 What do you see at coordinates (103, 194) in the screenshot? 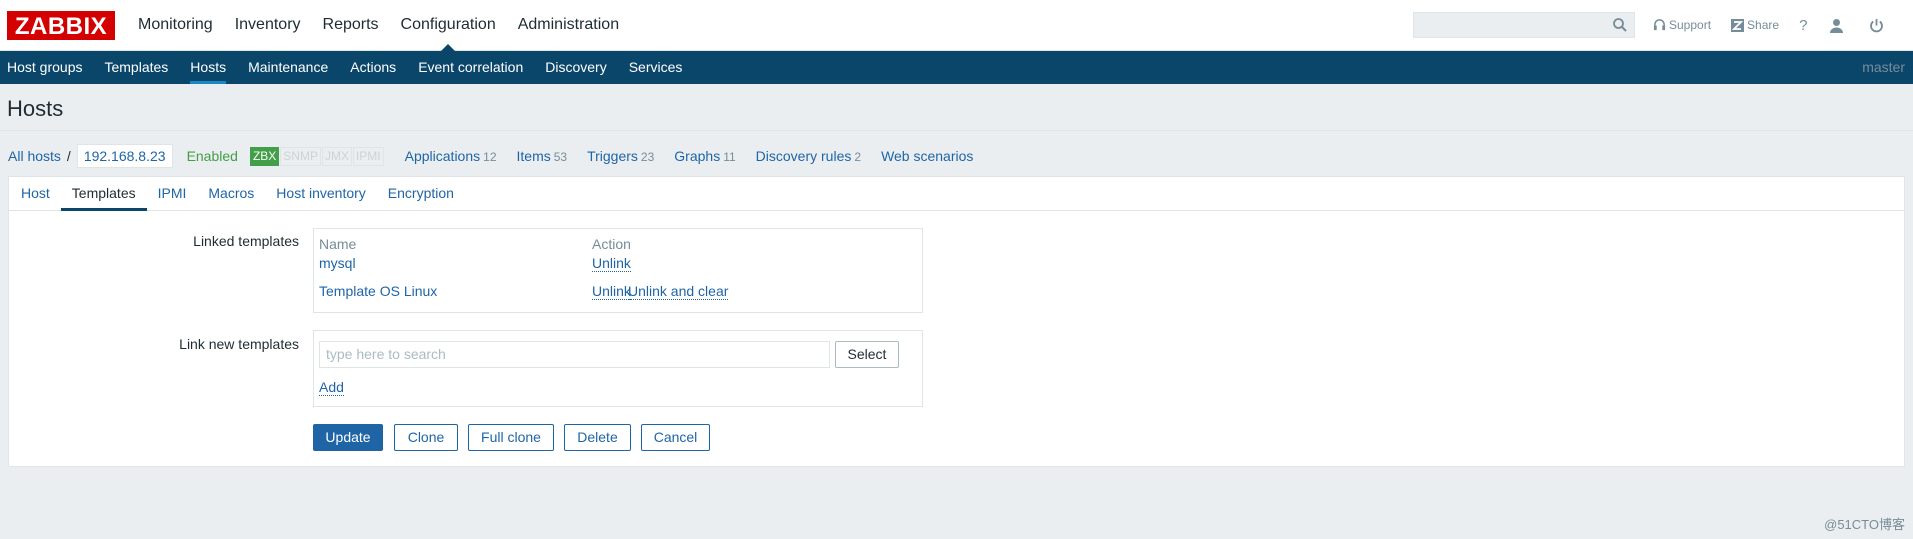
I see `tab-templates: Templates` at bounding box center [103, 194].